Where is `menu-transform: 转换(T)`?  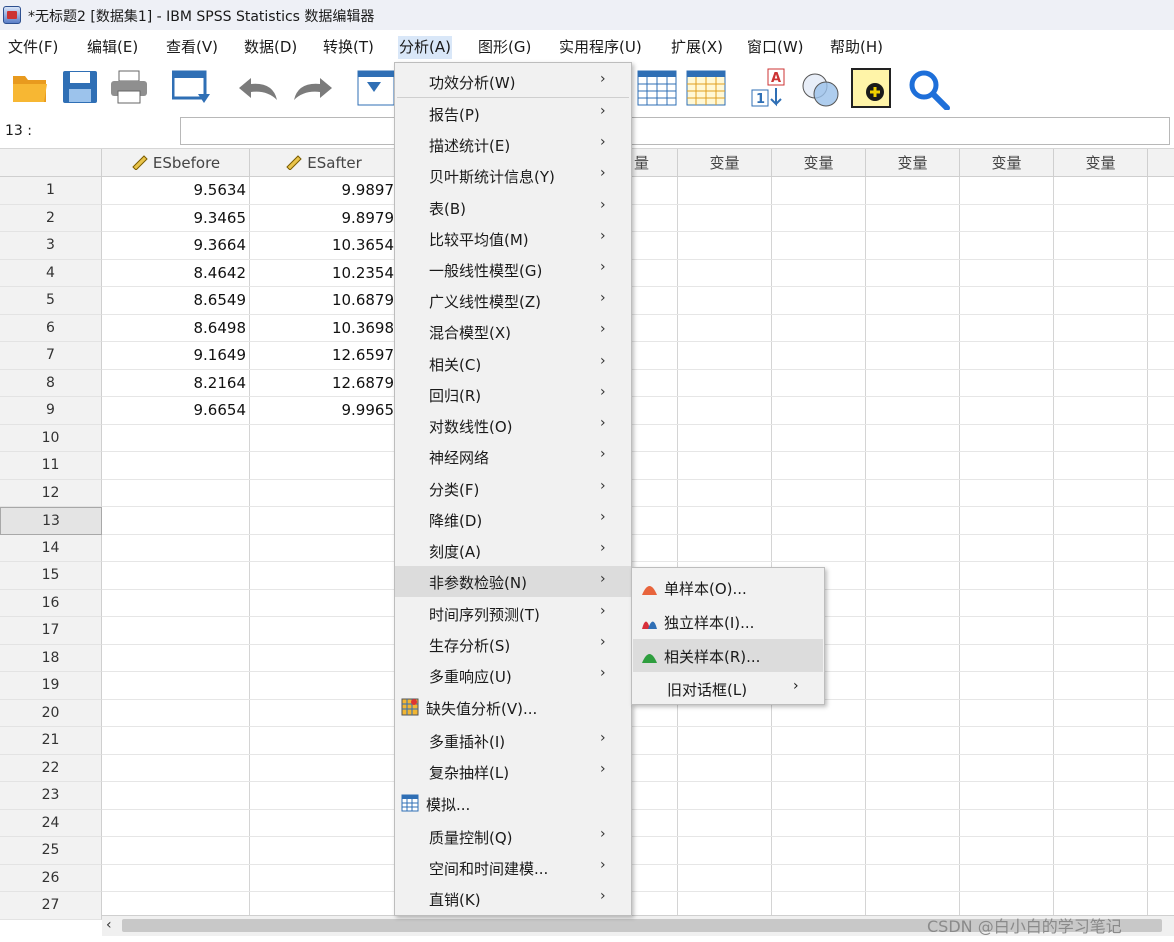
menu-transform: 转换(T) is located at coordinates (348, 47).